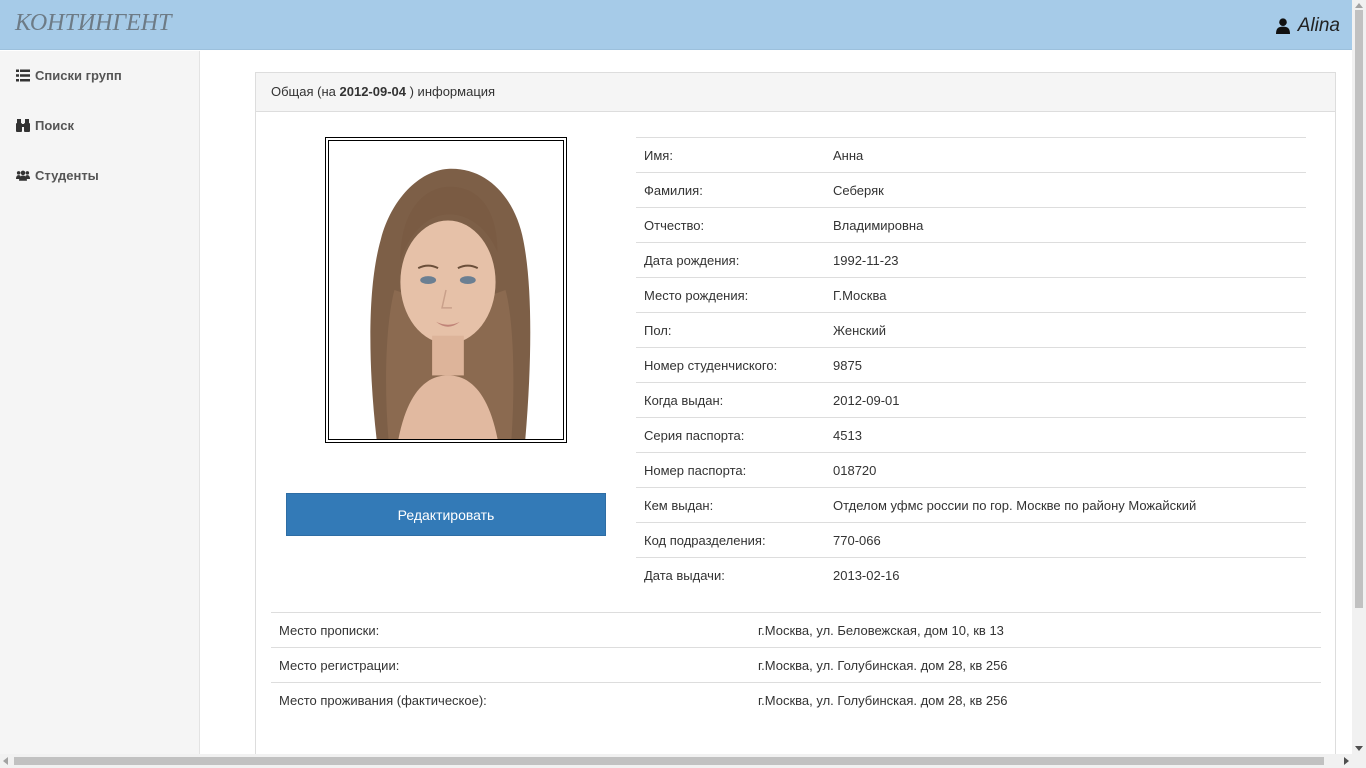 The width and height of the screenshot is (1366, 768). I want to click on field-value: 018720, so click(1065, 470).